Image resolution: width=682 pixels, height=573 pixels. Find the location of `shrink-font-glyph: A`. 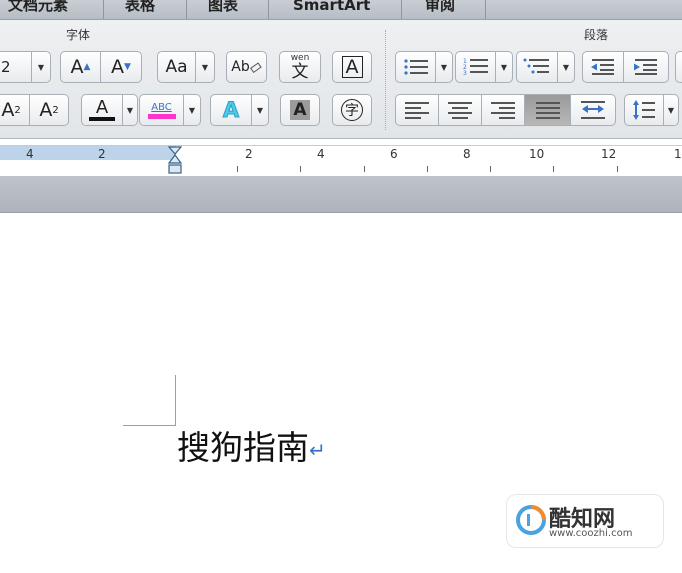

shrink-font-glyph: A is located at coordinates (118, 66).